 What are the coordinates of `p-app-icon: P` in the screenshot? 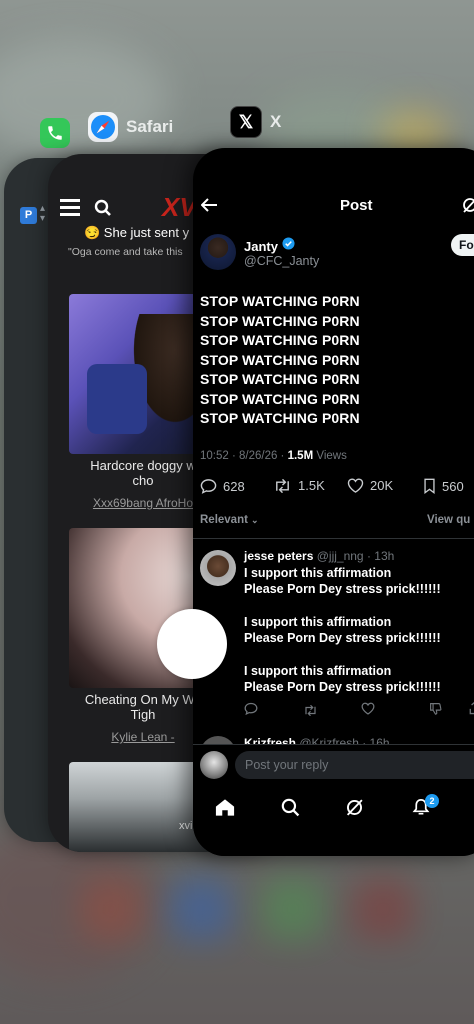 It's located at (28, 215).